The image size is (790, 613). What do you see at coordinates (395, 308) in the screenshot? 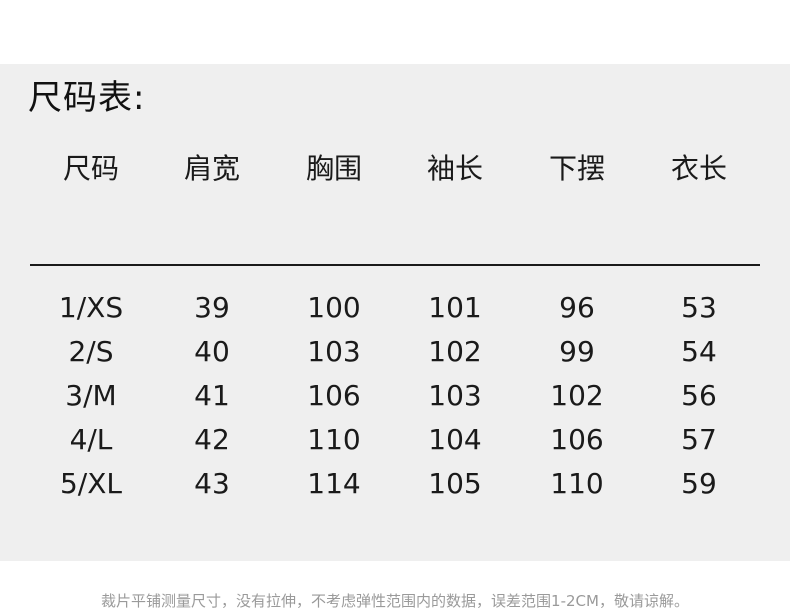
I see `table-row: 1/XS 39 100 101 96 53` at bounding box center [395, 308].